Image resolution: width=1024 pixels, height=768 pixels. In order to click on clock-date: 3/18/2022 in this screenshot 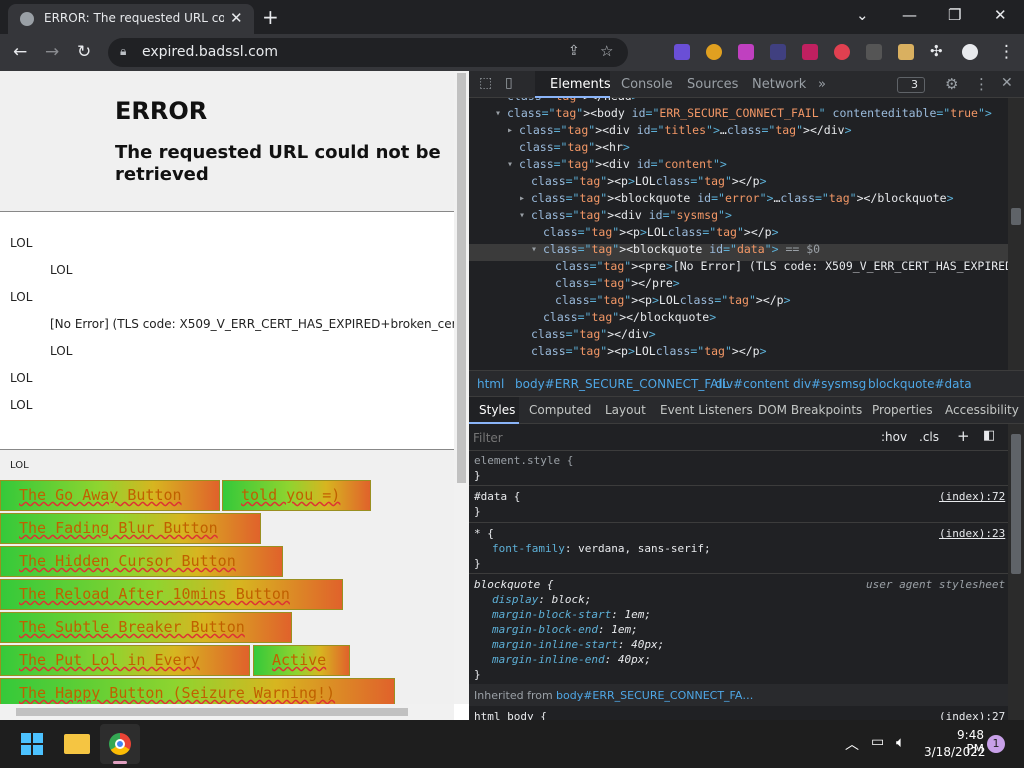, I will do `click(955, 752)`.